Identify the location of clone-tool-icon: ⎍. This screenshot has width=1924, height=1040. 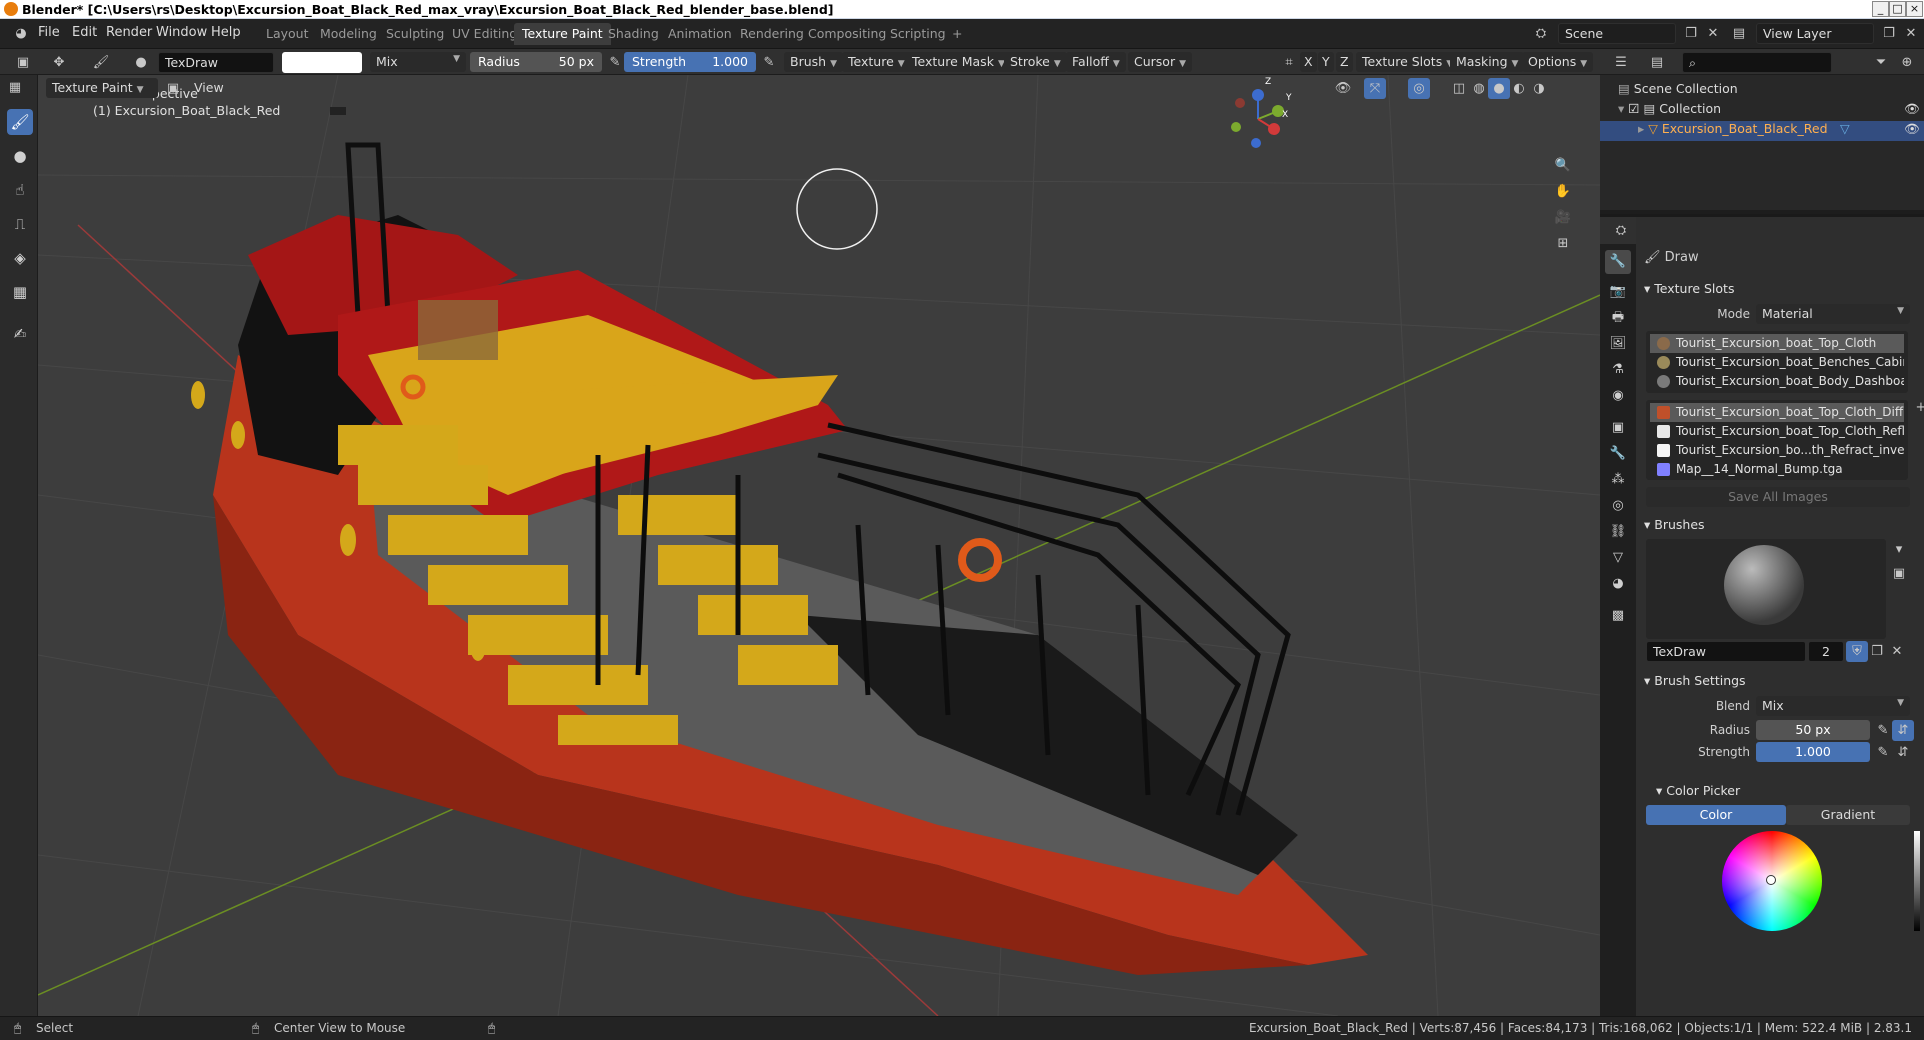
(20, 224).